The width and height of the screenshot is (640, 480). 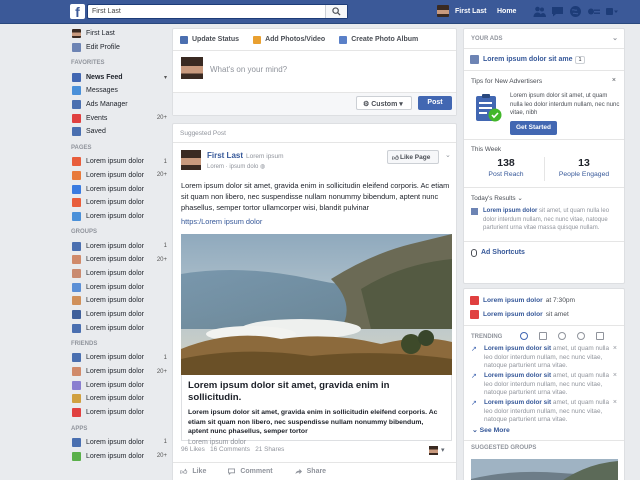 I want to click on tab-trending-science, so click(x=562, y=336).